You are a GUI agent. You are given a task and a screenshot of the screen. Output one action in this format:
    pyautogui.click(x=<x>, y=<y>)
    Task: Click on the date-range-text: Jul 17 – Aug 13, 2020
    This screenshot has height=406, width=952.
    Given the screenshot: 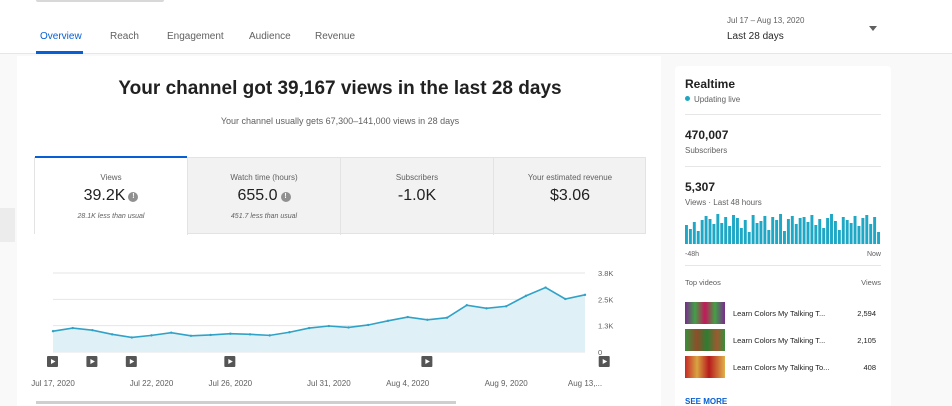 What is the action you would take?
    pyautogui.click(x=765, y=20)
    